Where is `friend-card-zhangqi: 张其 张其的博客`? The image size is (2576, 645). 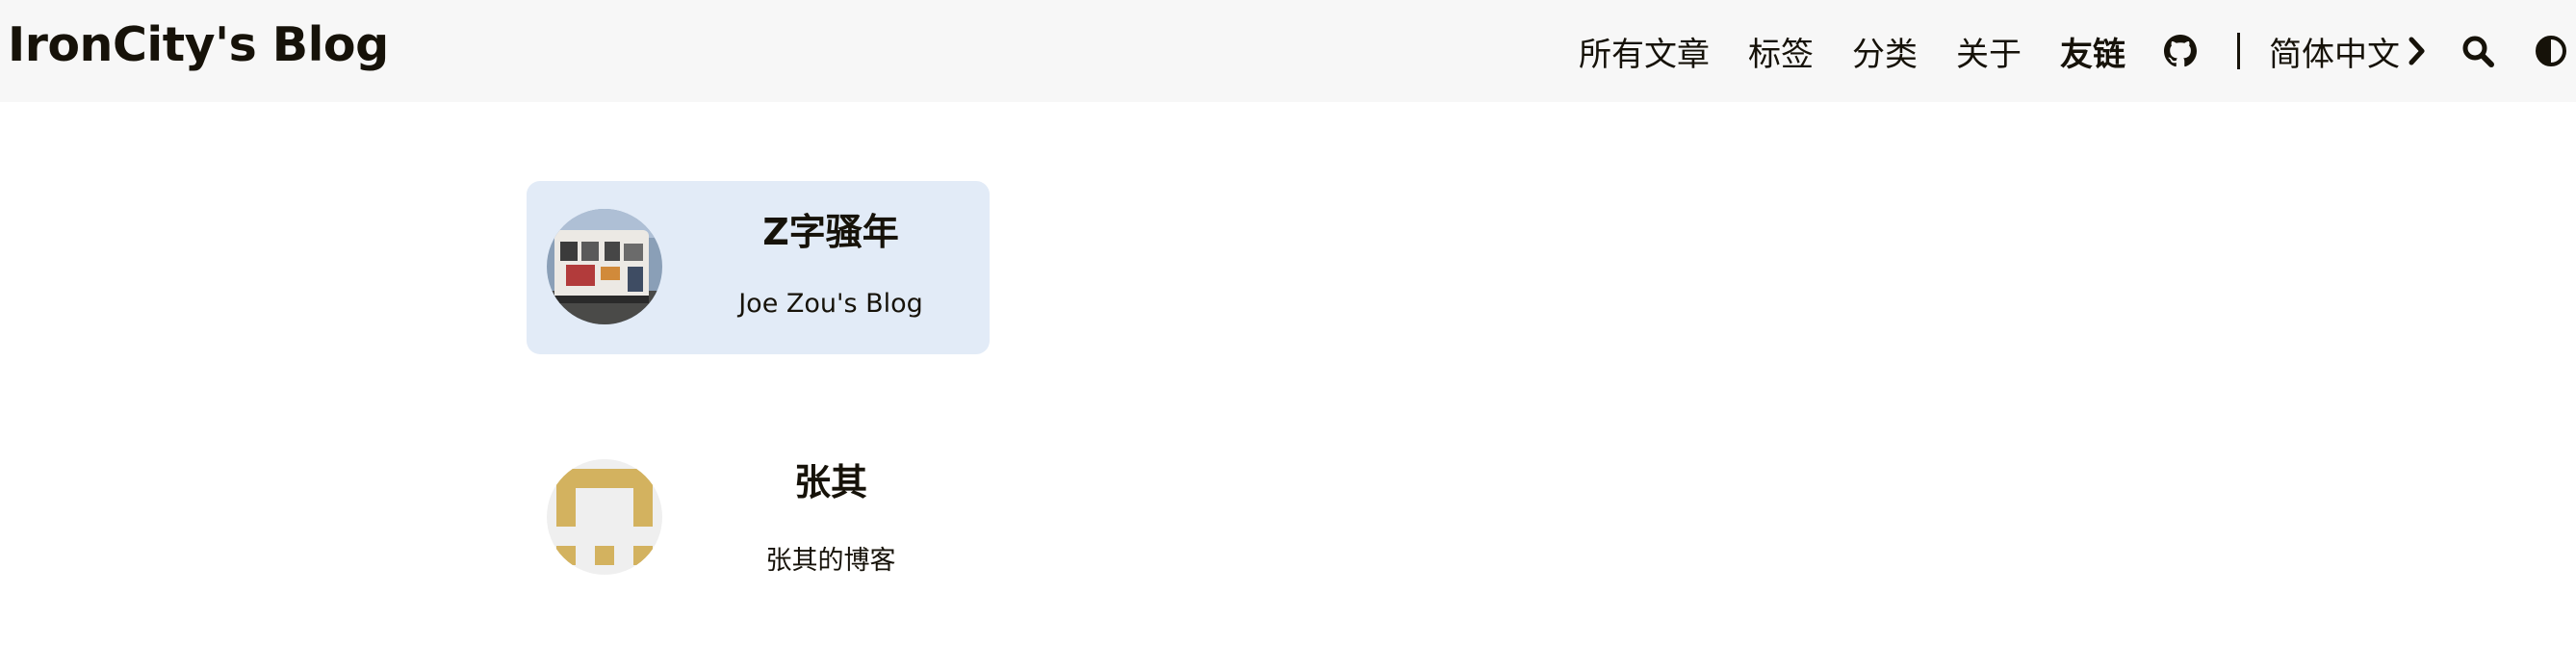
friend-card-zhangqi: 张其 张其的博客 is located at coordinates (759, 518).